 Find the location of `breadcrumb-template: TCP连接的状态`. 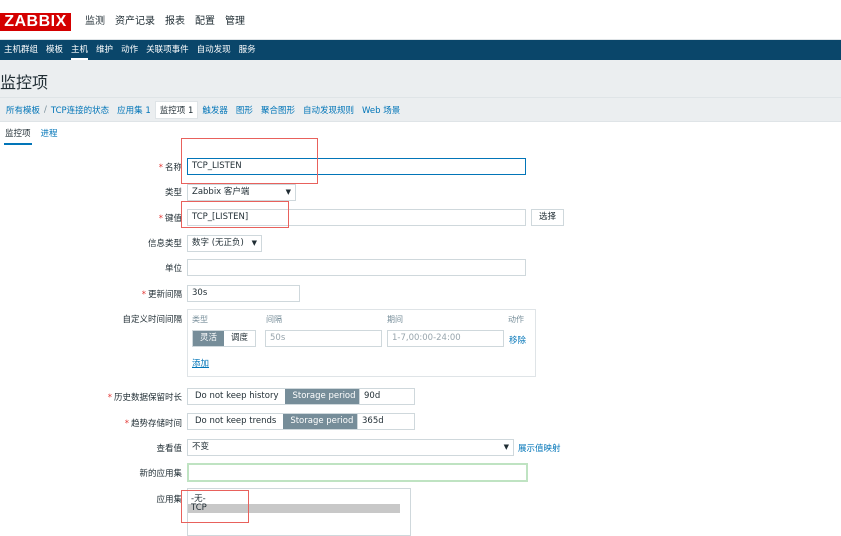

breadcrumb-template: TCP连接的状态 is located at coordinates (80, 110).